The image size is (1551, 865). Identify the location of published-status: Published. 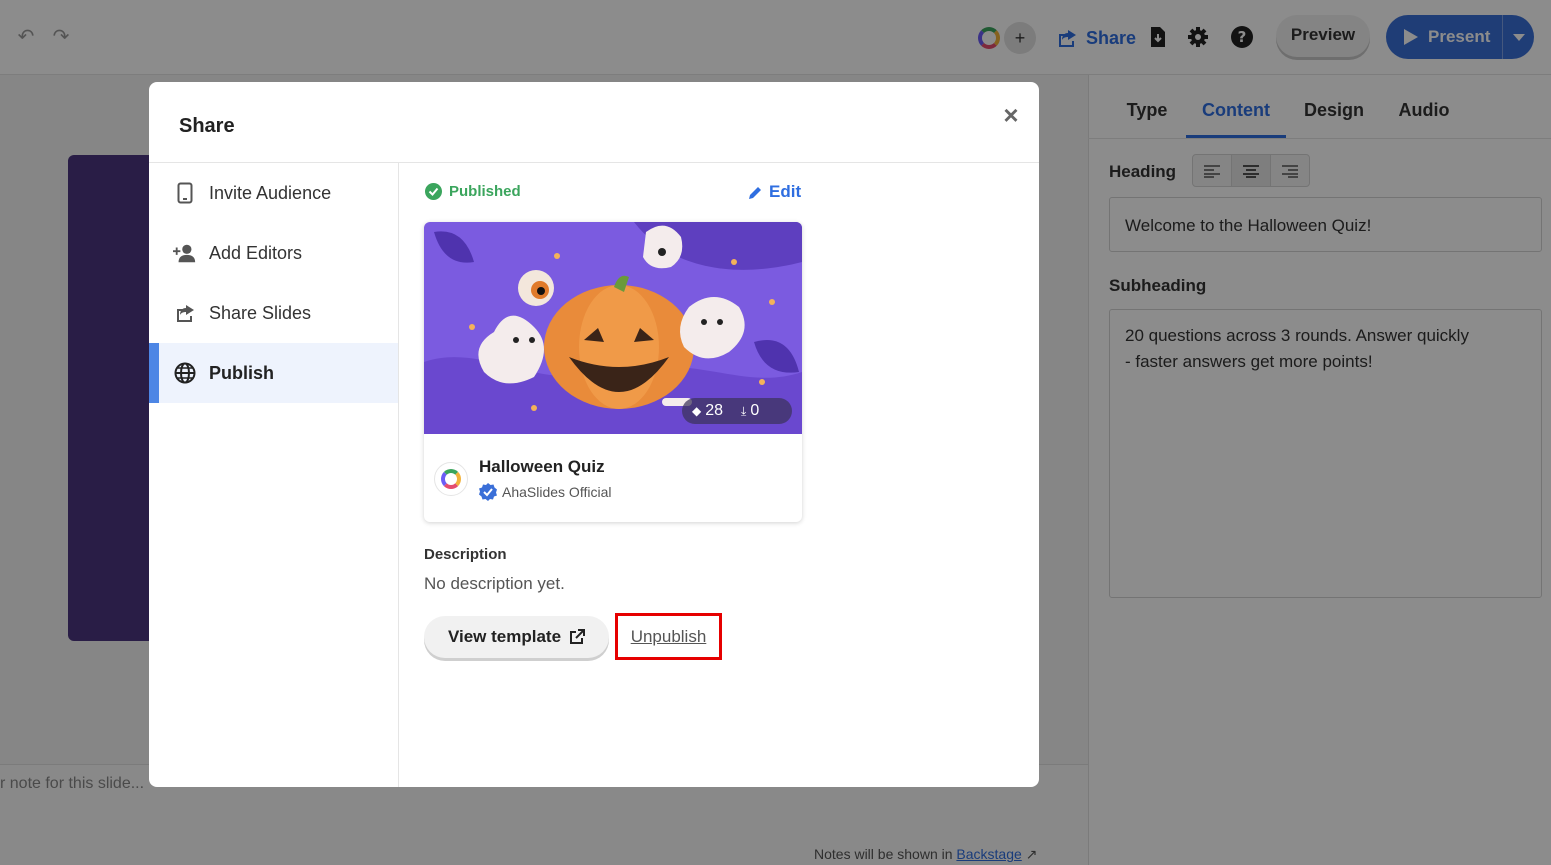
(473, 191).